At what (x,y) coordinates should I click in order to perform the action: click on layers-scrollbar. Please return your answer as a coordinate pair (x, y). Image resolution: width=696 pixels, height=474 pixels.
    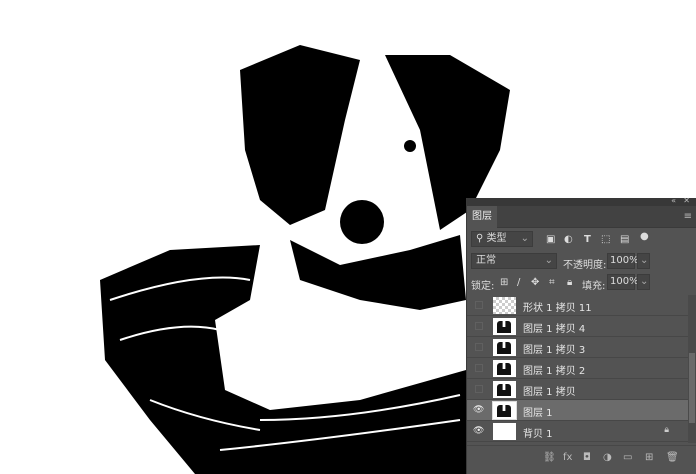
    Looking at the image, I should click on (692, 369).